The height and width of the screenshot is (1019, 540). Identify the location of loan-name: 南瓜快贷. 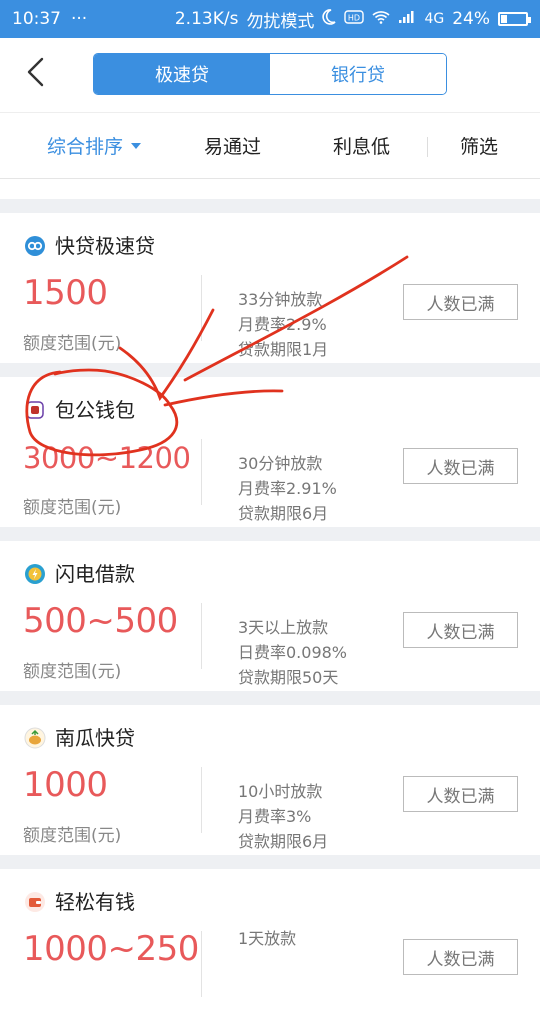
(95, 738).